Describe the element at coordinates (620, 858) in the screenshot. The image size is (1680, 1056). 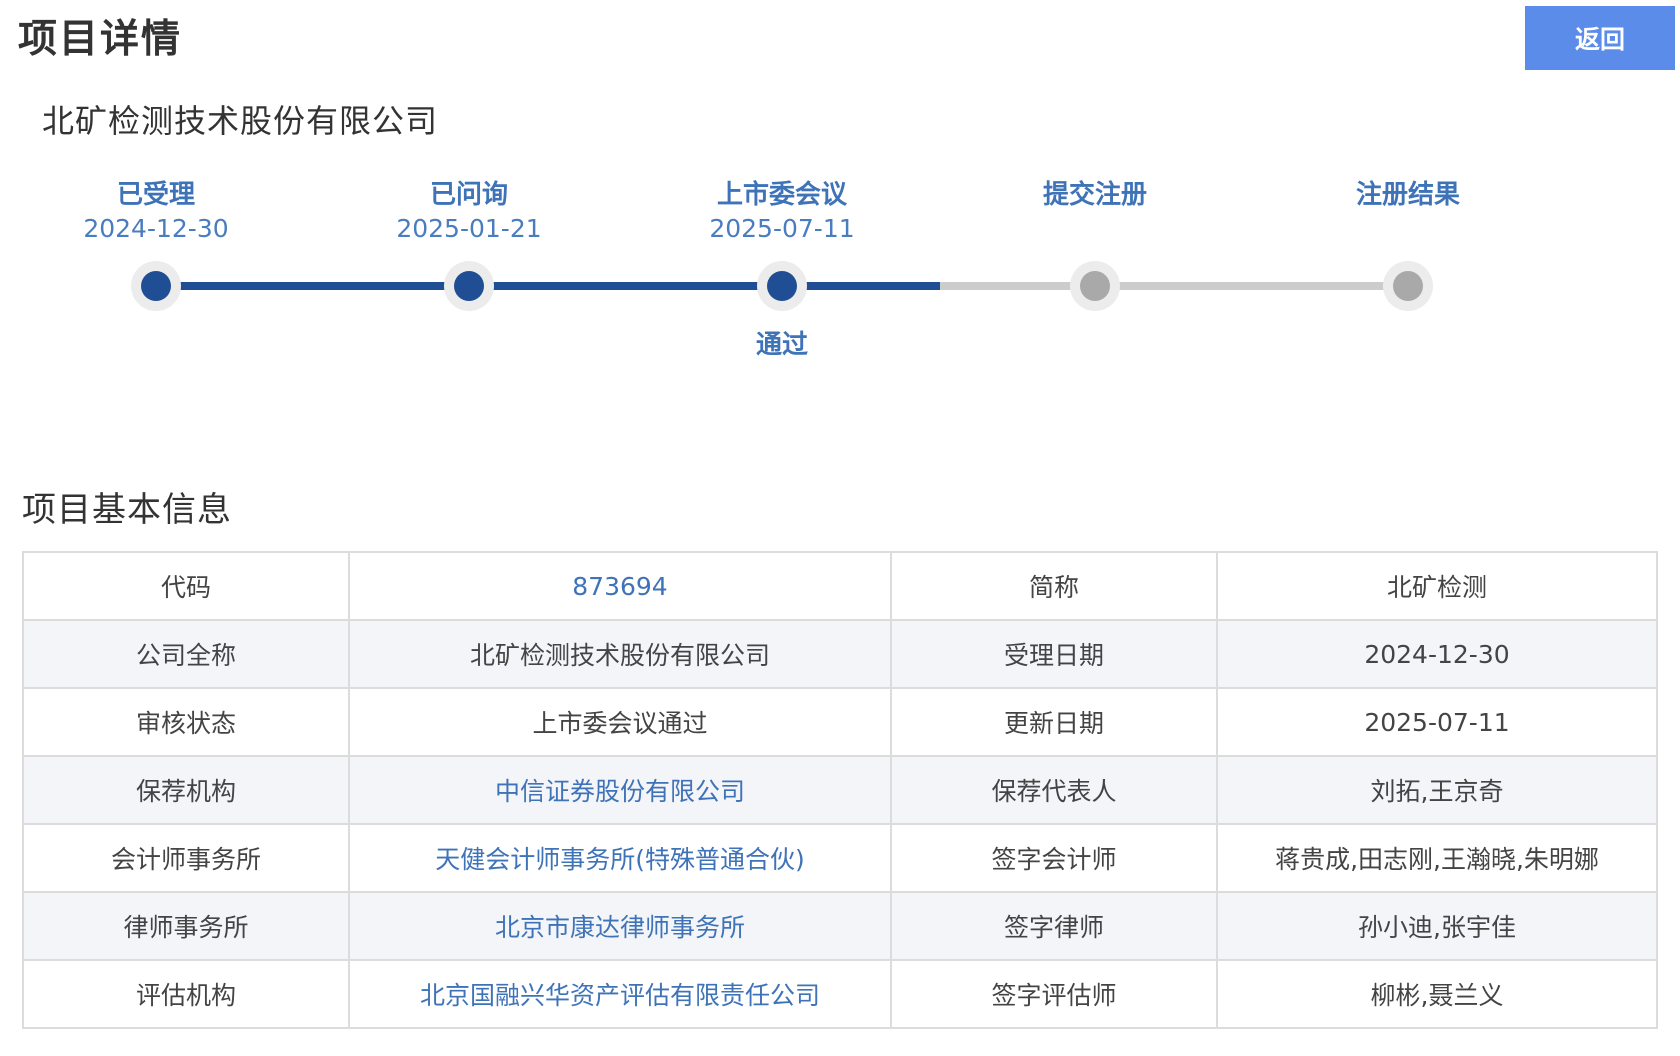
I see `field-value-link: 天健会计师事务所(特殊普通合伙)` at that location.